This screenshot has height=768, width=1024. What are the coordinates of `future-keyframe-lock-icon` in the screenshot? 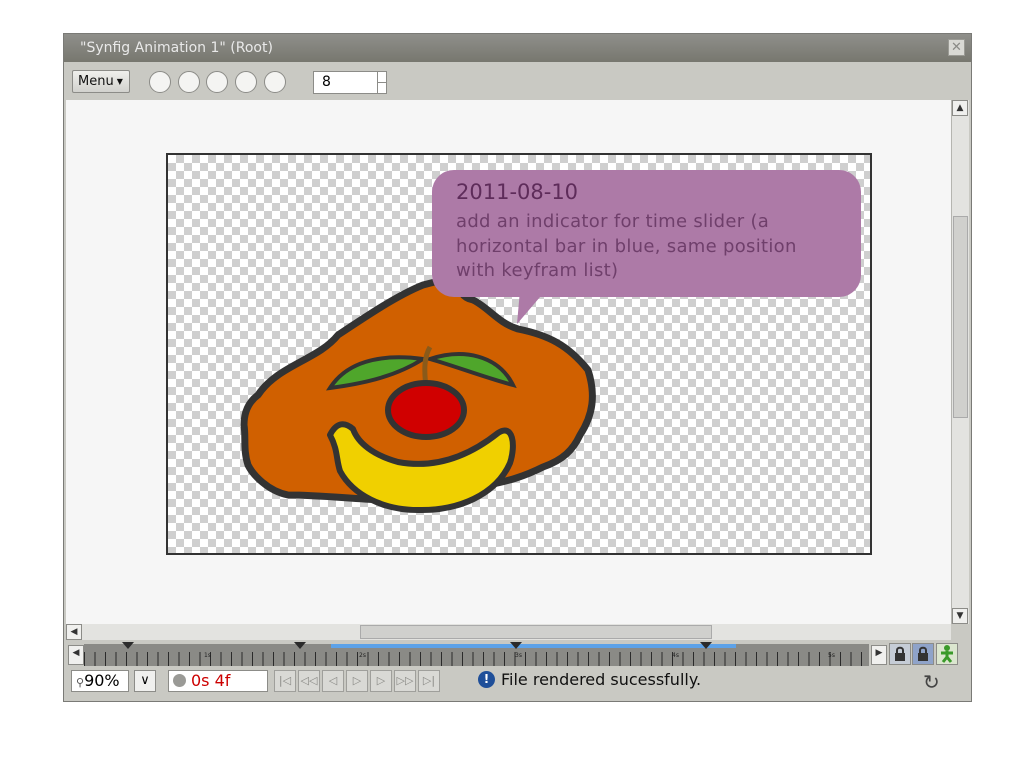 It's located at (923, 654).